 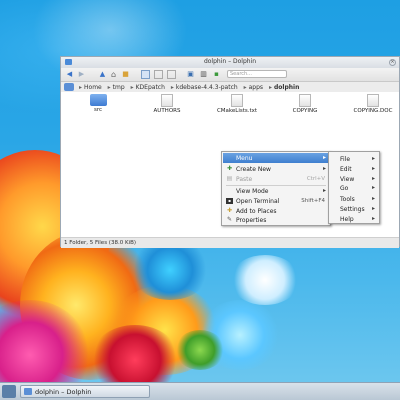 What do you see at coordinates (113, 74) in the screenshot?
I see `home-icon: ⌂` at bounding box center [113, 74].